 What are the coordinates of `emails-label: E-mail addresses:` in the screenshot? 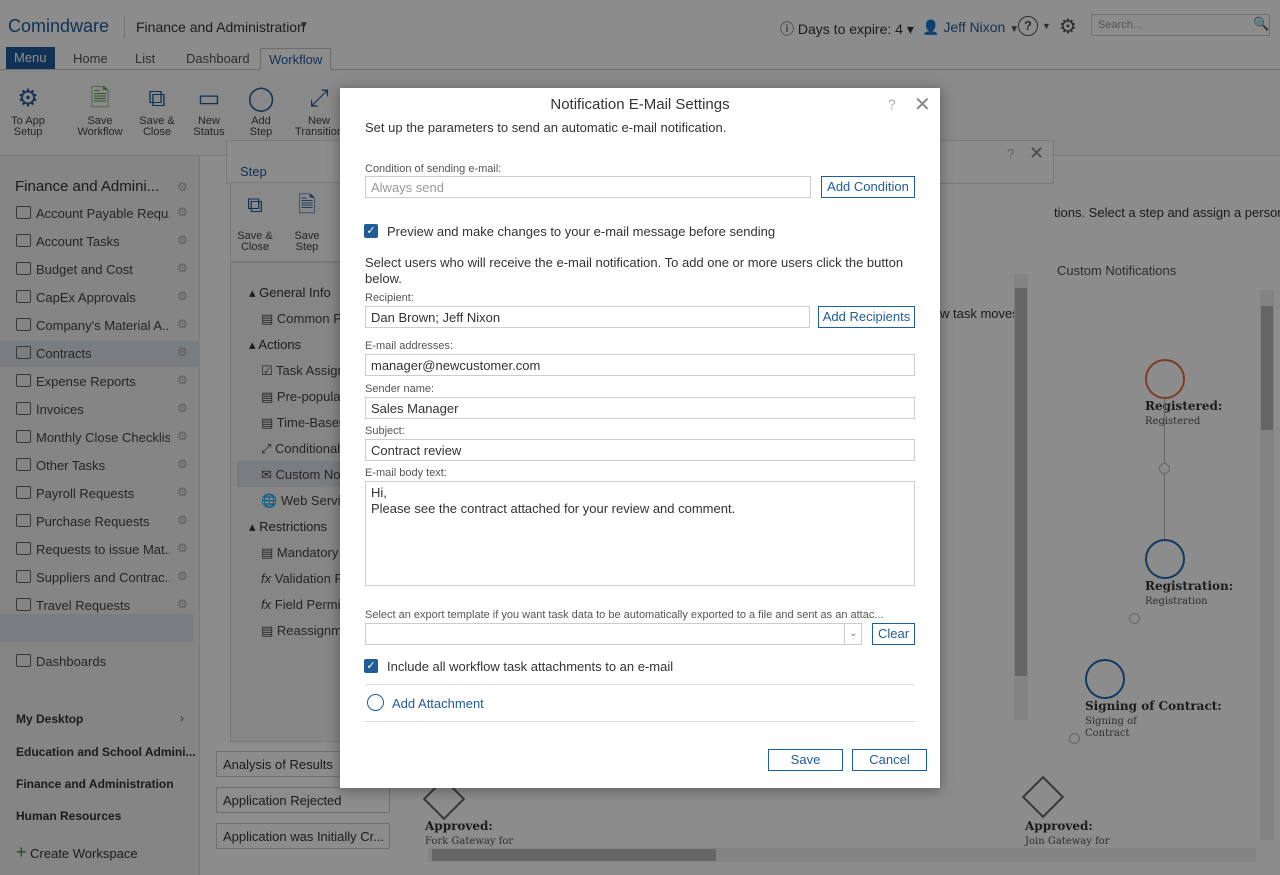 It's located at (409, 346).